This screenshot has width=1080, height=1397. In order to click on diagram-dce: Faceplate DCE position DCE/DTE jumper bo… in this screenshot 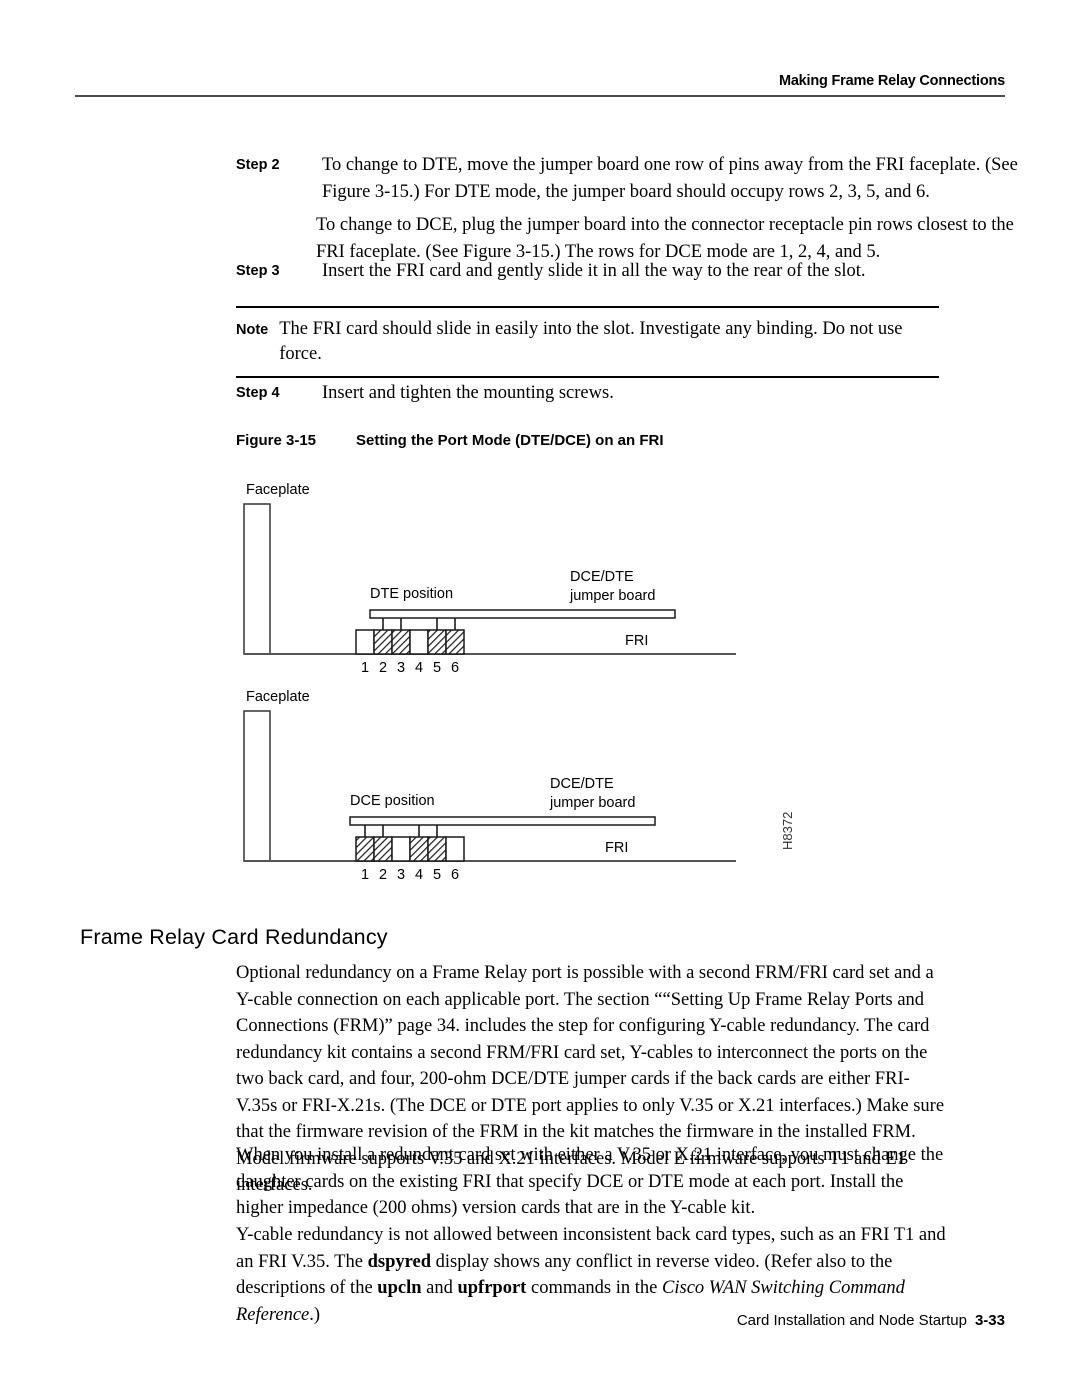, I will do `click(489, 786)`.